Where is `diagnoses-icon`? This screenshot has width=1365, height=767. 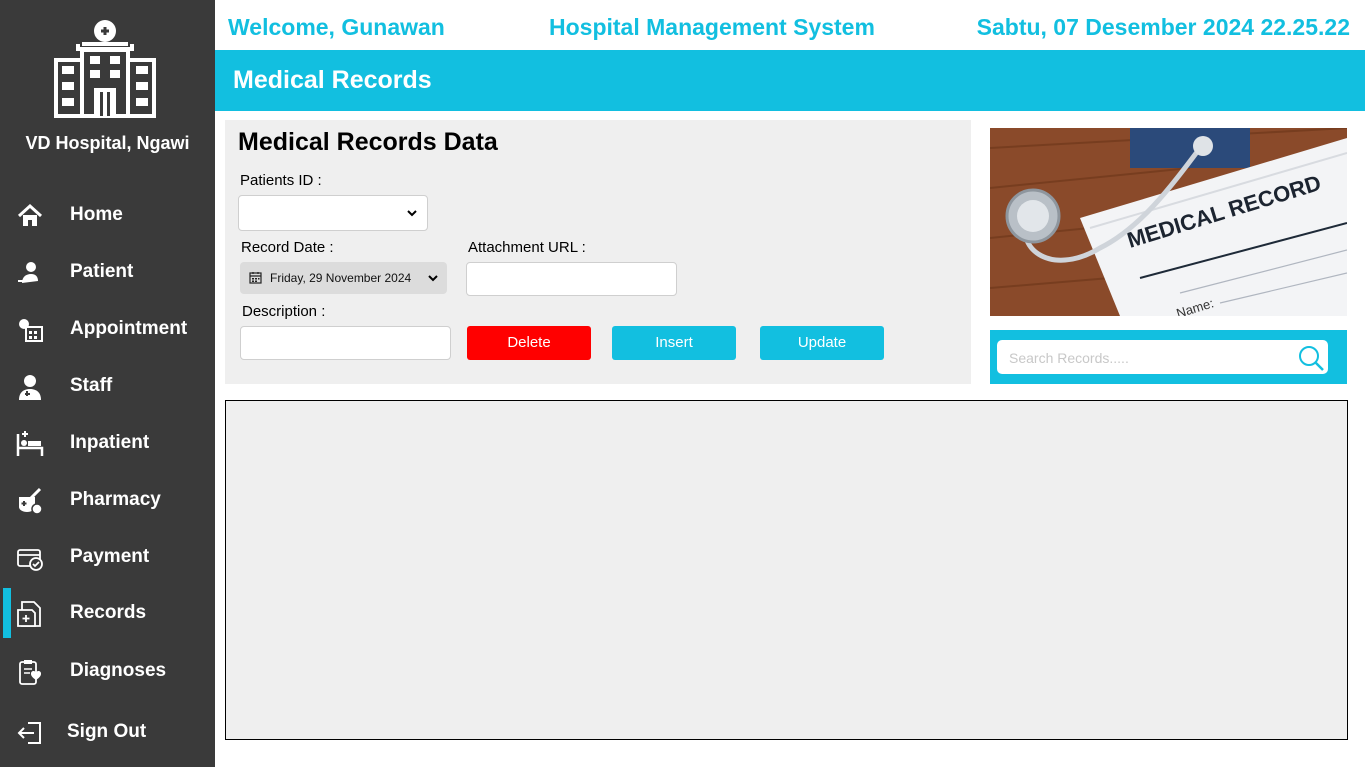
diagnoses-icon is located at coordinates (30, 672).